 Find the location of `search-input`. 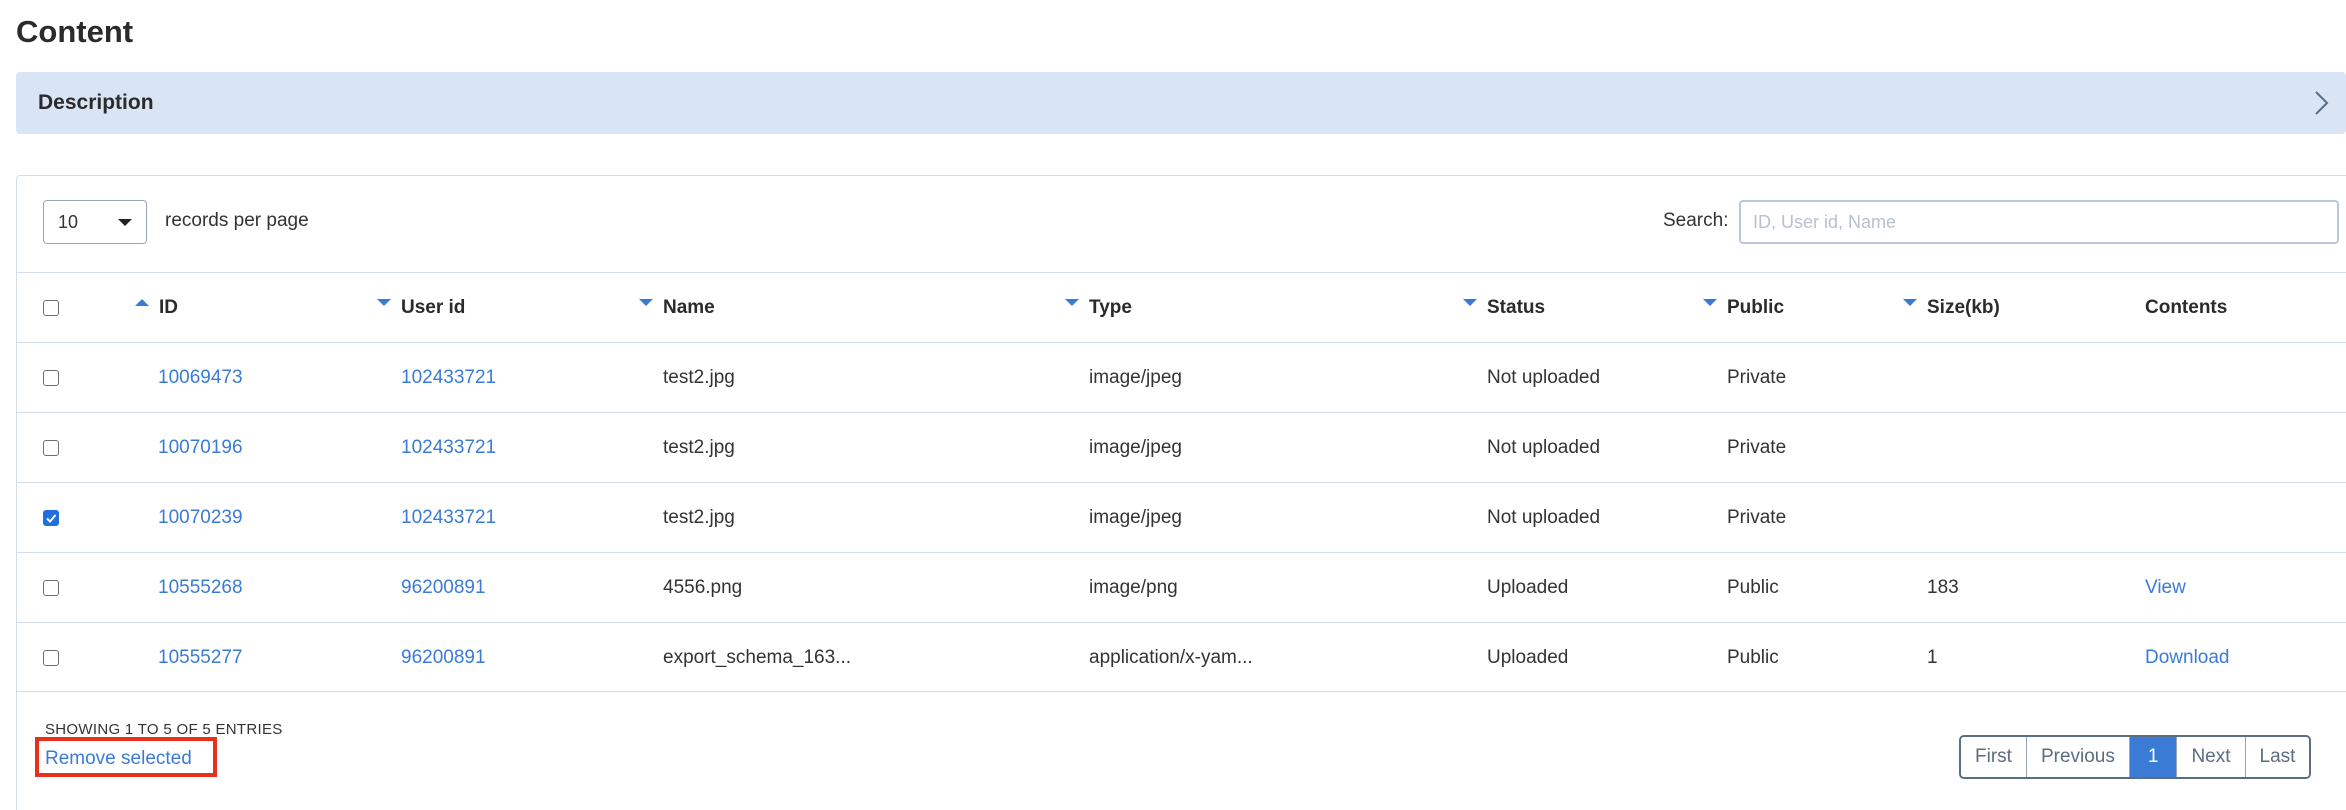

search-input is located at coordinates (2039, 222).